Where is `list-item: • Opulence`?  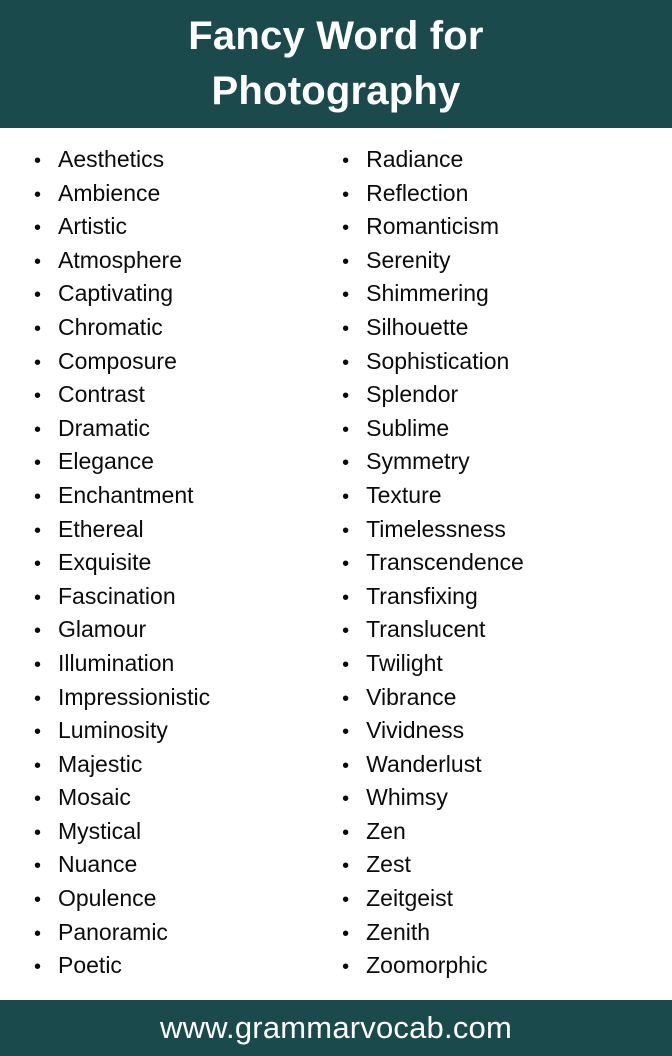
list-item: • Opulence is located at coordinates (176, 899).